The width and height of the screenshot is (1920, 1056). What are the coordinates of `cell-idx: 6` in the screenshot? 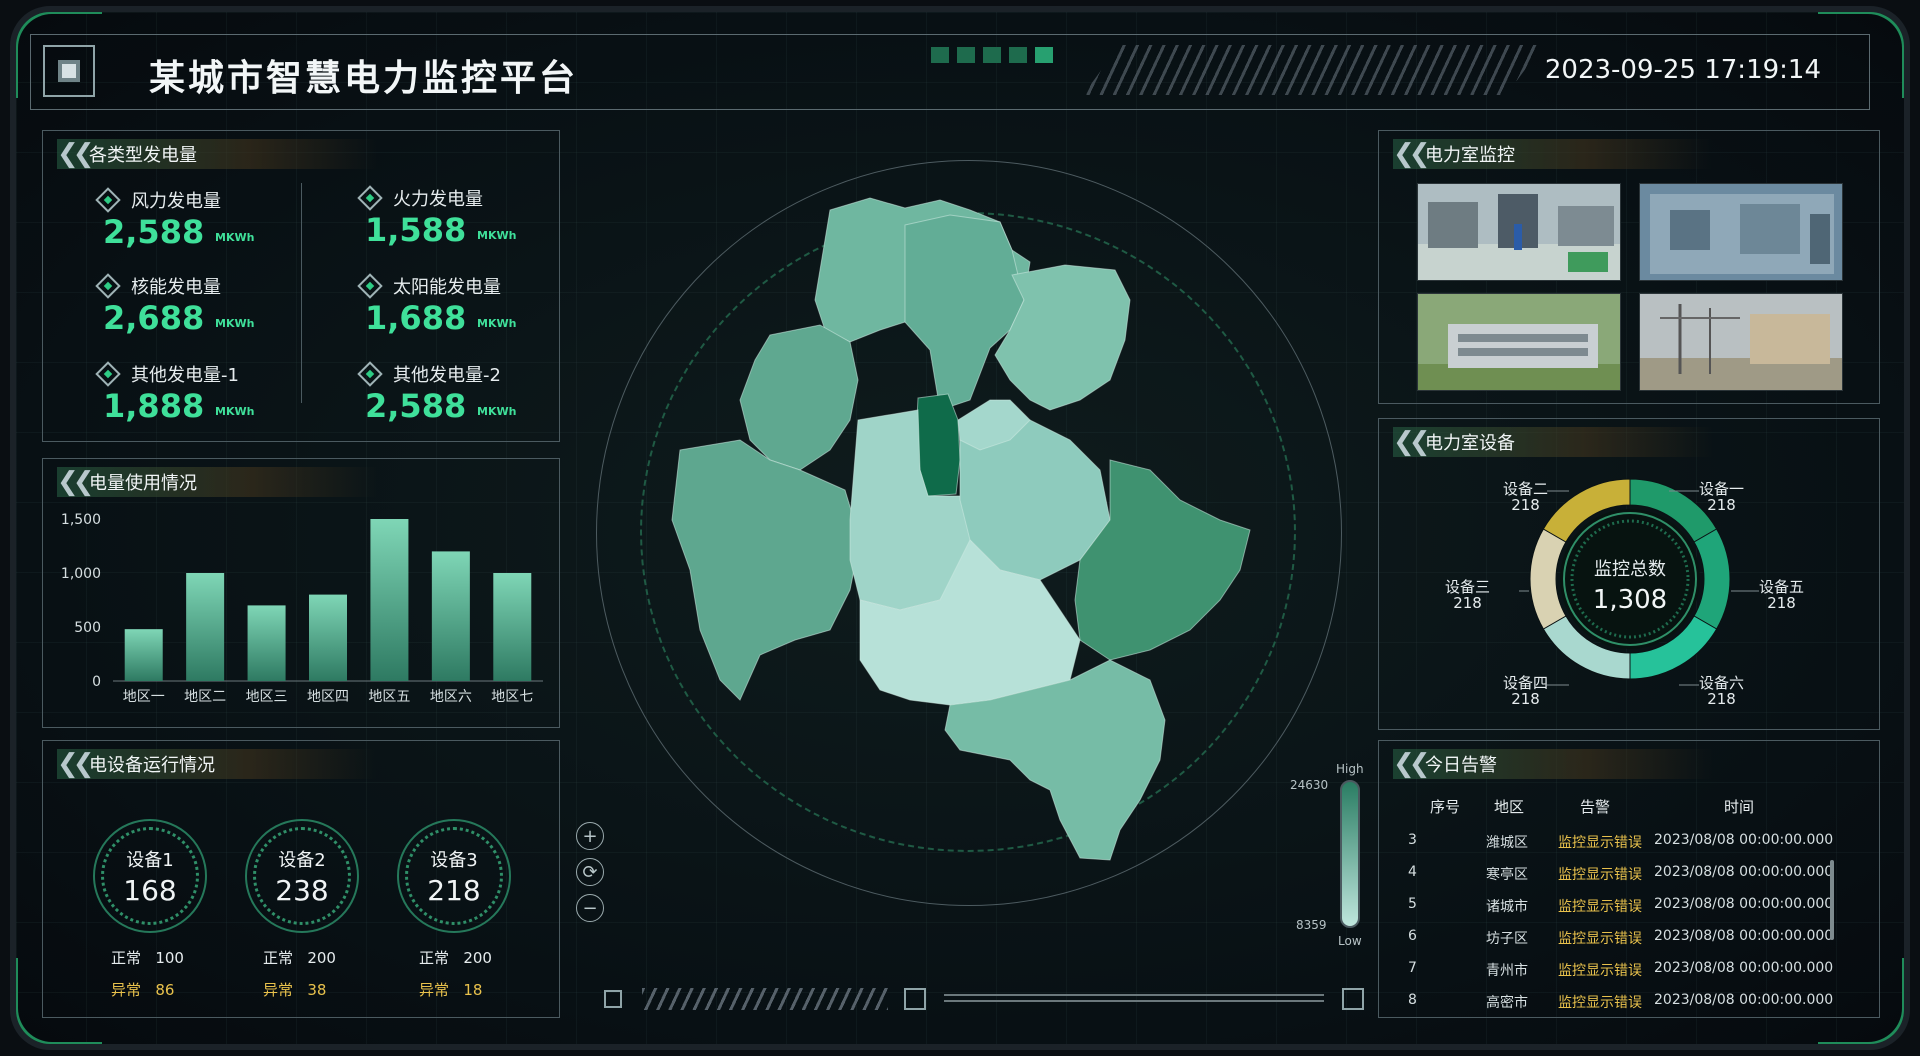 It's located at (1412, 936).